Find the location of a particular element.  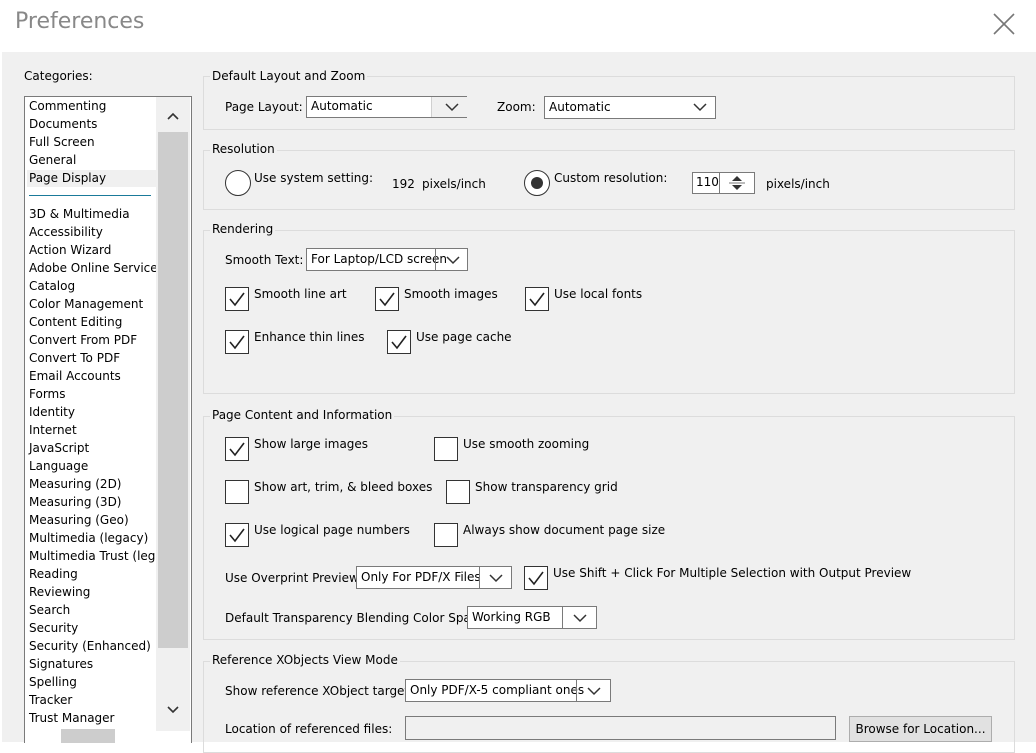

category-item: Multimedia Trust (legac is located at coordinates (99, 556).